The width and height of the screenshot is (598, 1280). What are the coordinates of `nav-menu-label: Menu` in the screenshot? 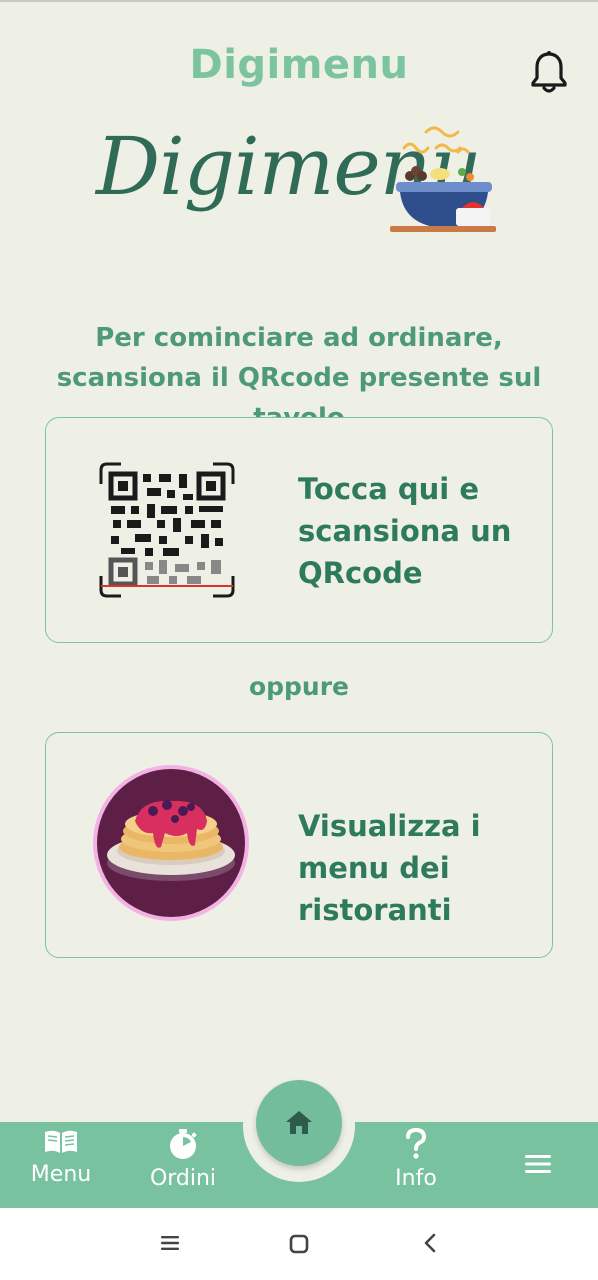 It's located at (61, 1174).